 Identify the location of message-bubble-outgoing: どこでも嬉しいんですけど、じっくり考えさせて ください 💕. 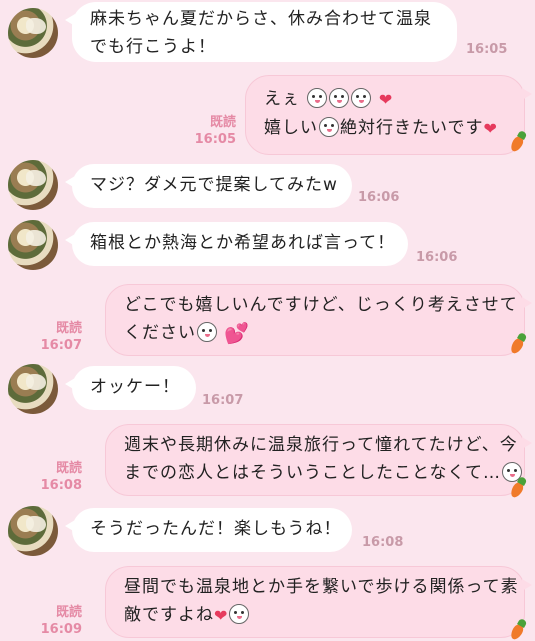
(318, 320).